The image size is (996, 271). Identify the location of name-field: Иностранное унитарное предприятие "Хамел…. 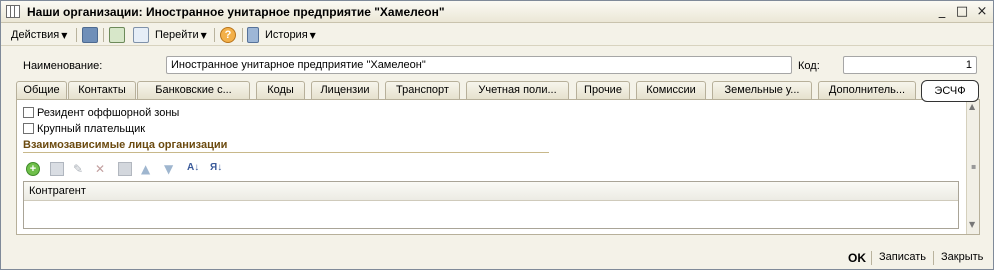
(479, 65).